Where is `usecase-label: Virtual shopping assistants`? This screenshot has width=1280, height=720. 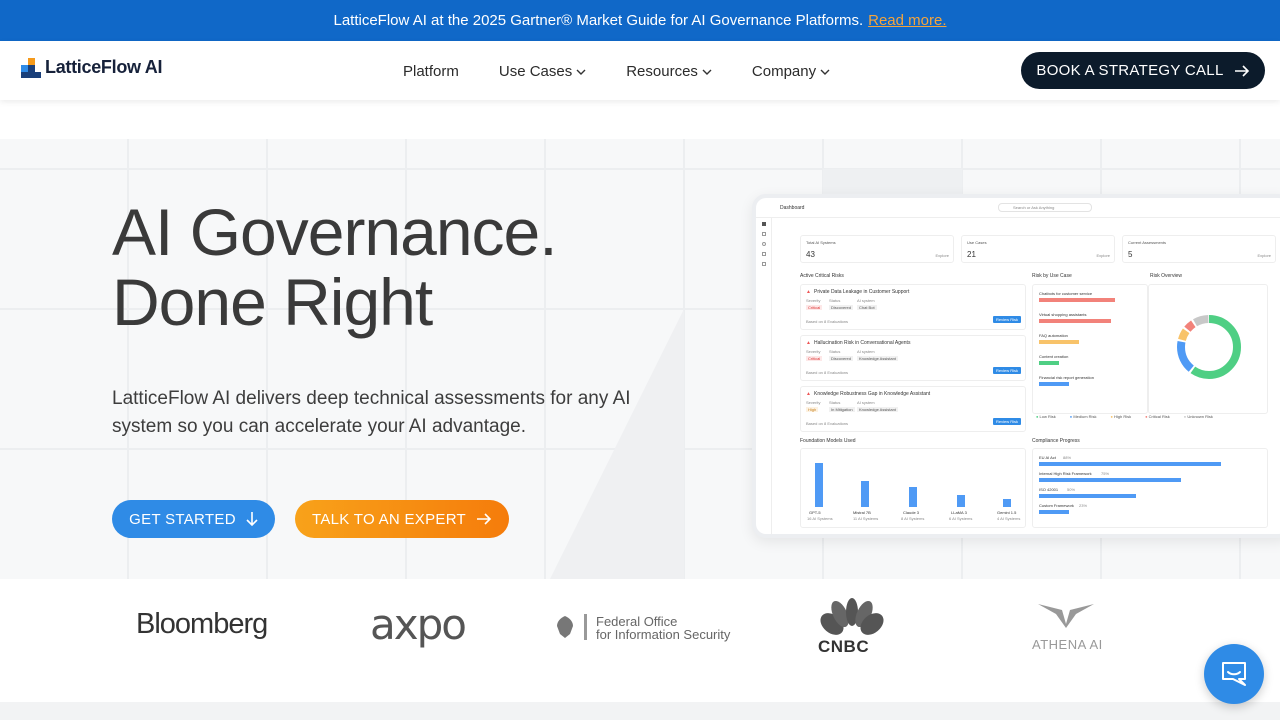
usecase-label: Virtual shopping assistants is located at coordinates (1063, 314).